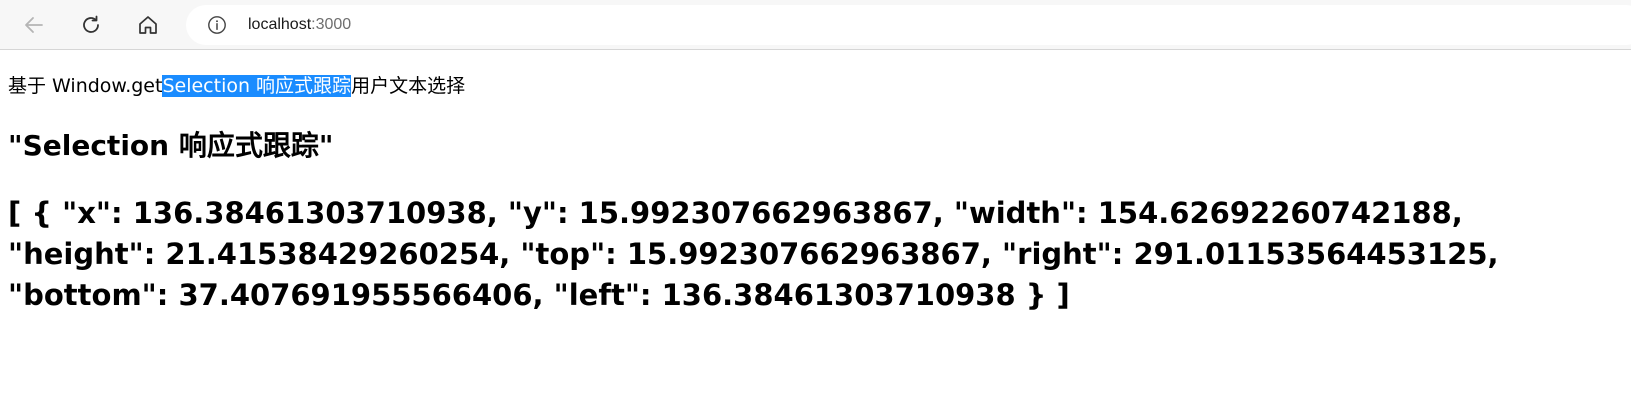 This screenshot has width=1631, height=411. What do you see at coordinates (257, 86) in the screenshot?
I see `selected-text: Selection 响应式跟踪` at bounding box center [257, 86].